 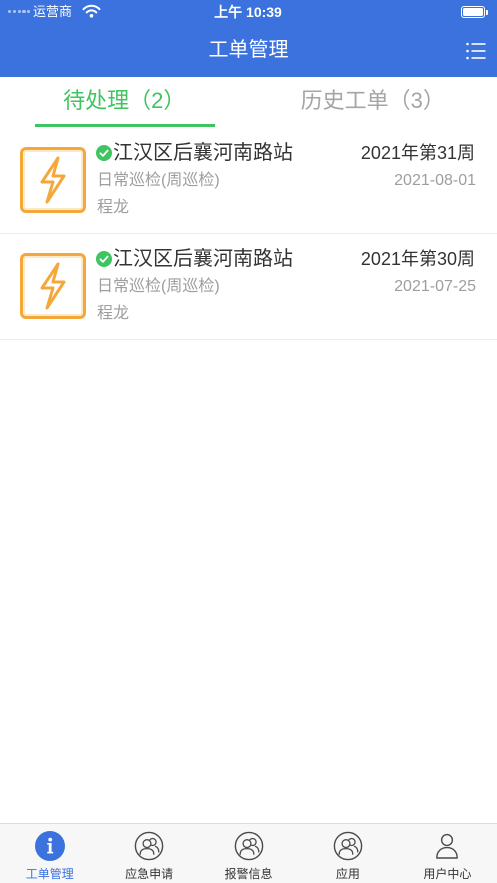 I want to click on nav-item-alarms: 报警信息, so click(x=248, y=853).